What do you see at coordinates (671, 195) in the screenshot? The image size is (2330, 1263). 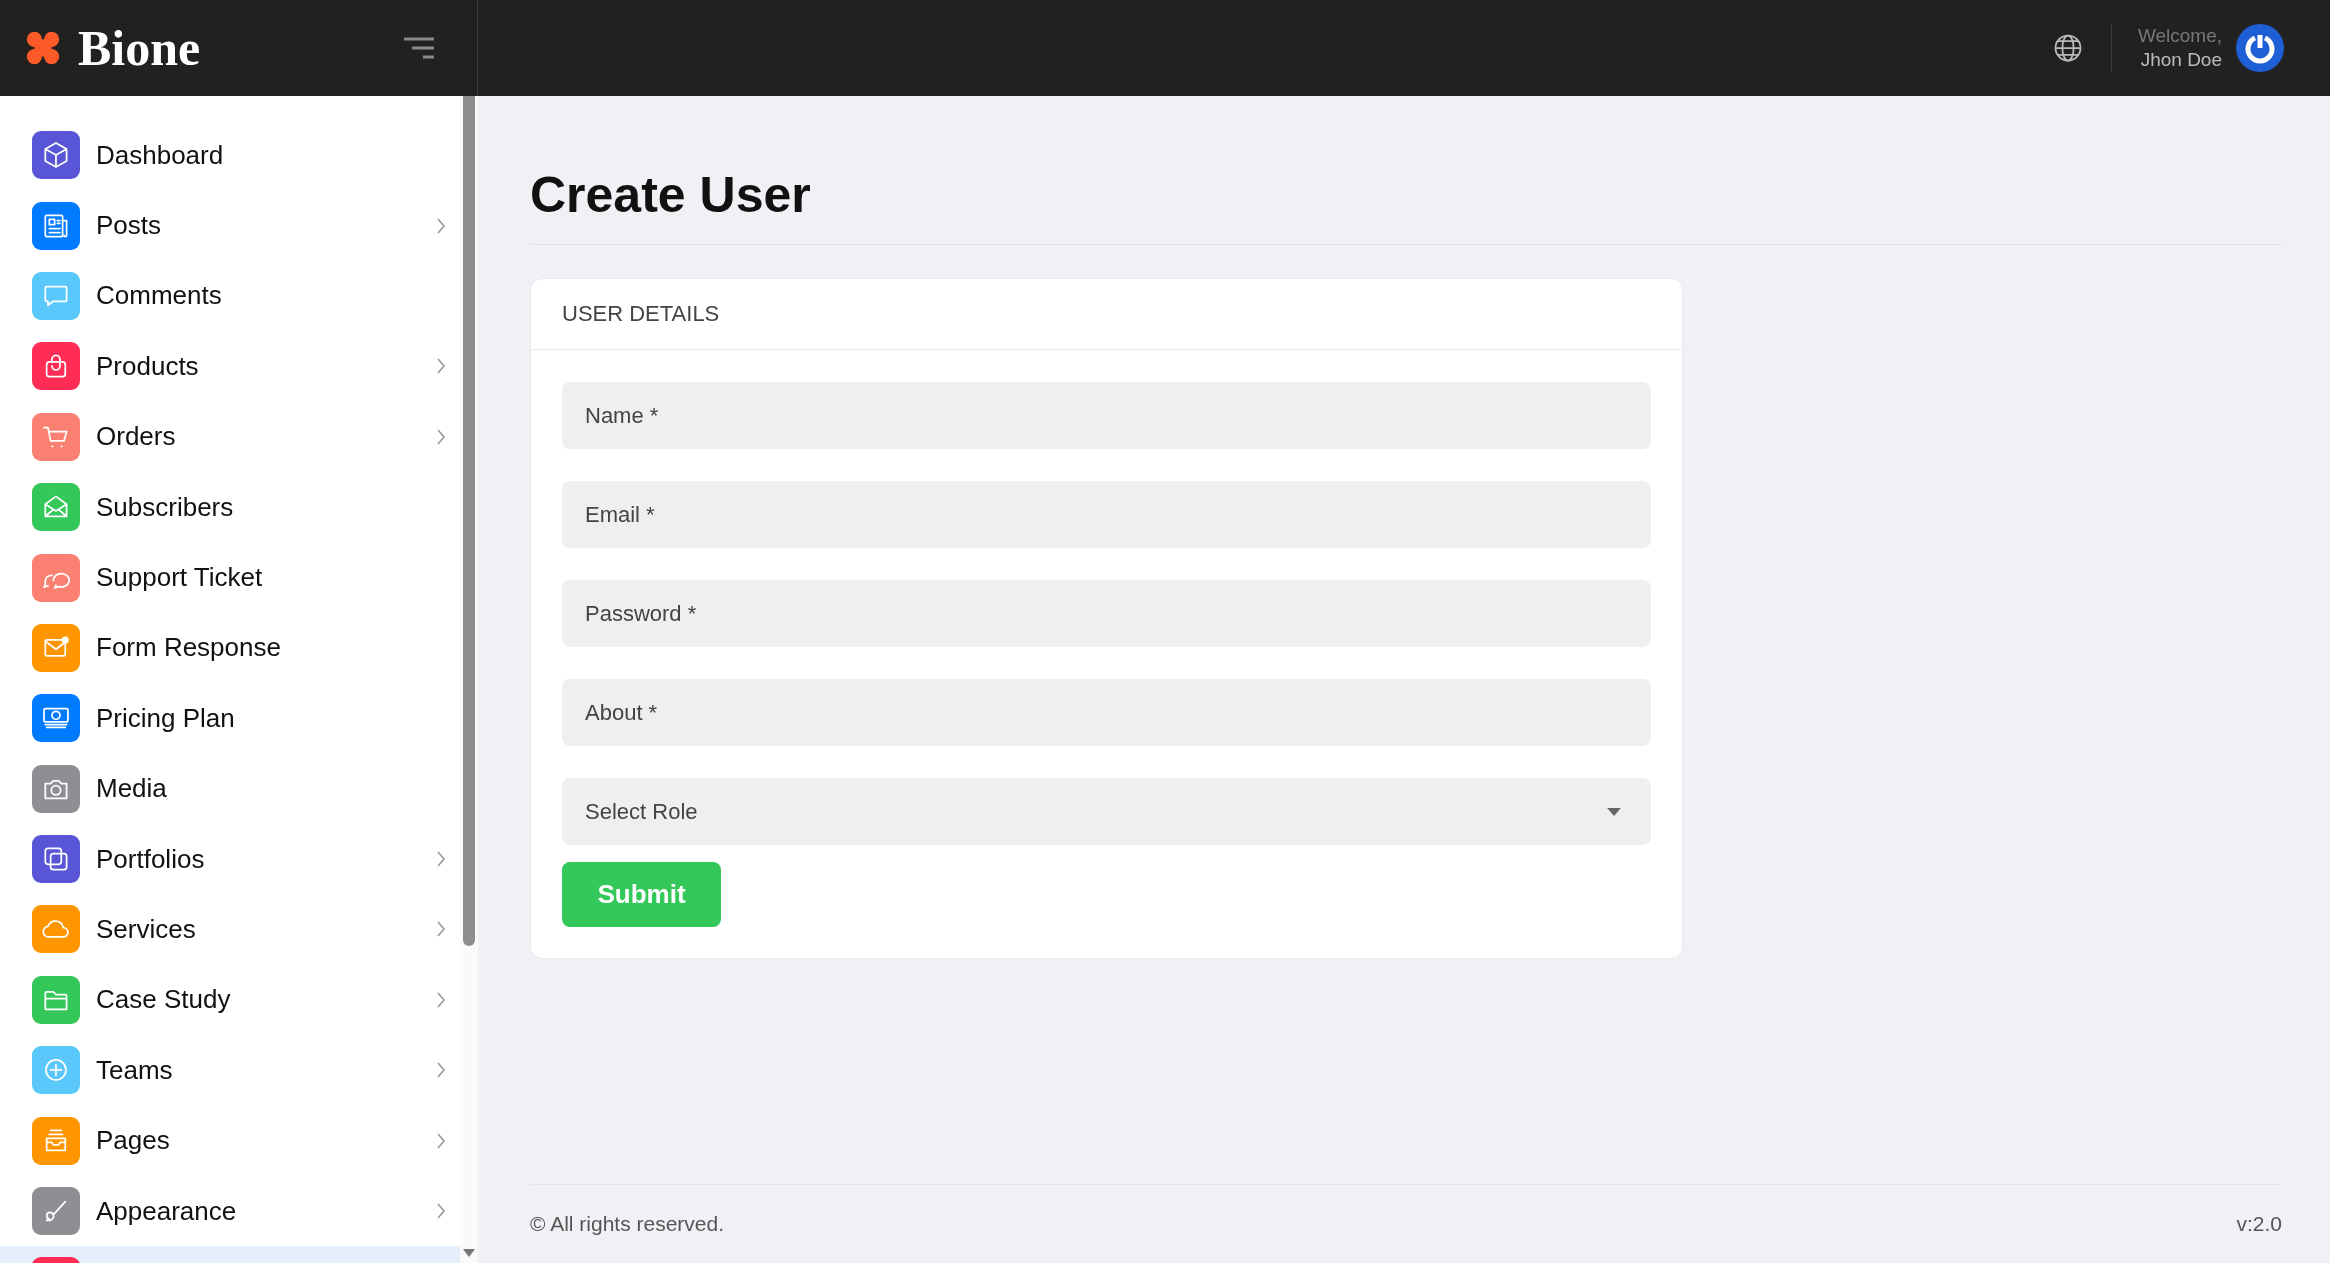 I see `page-title: Create User` at bounding box center [671, 195].